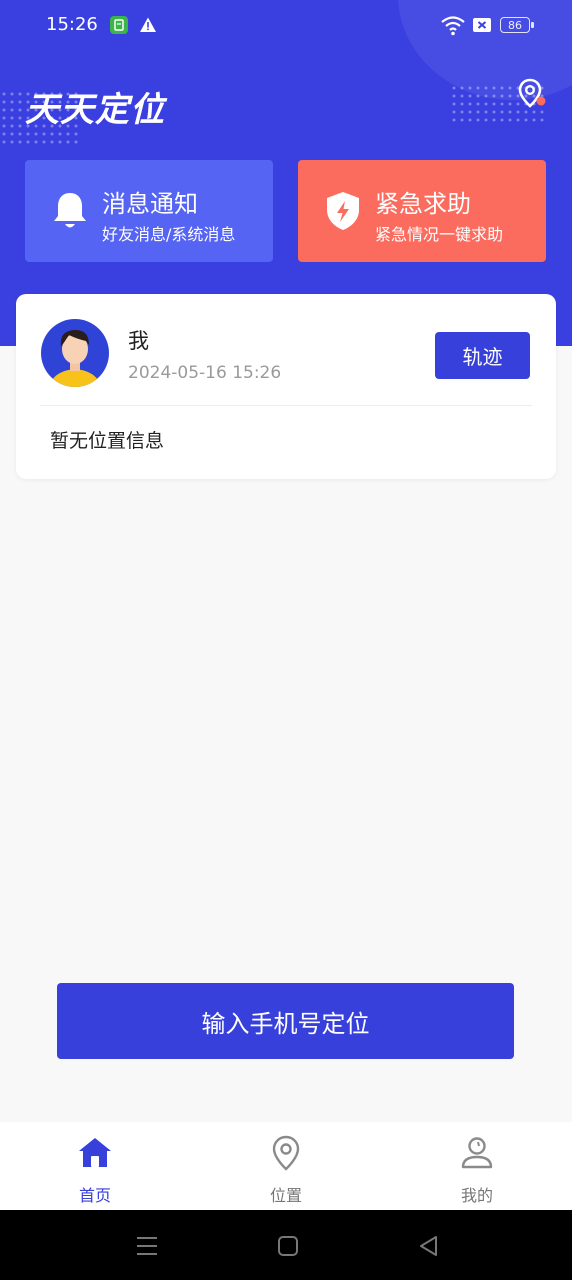 The height and width of the screenshot is (1280, 572). I want to click on user-update-time: 2024-05-16 15:26, so click(205, 373).